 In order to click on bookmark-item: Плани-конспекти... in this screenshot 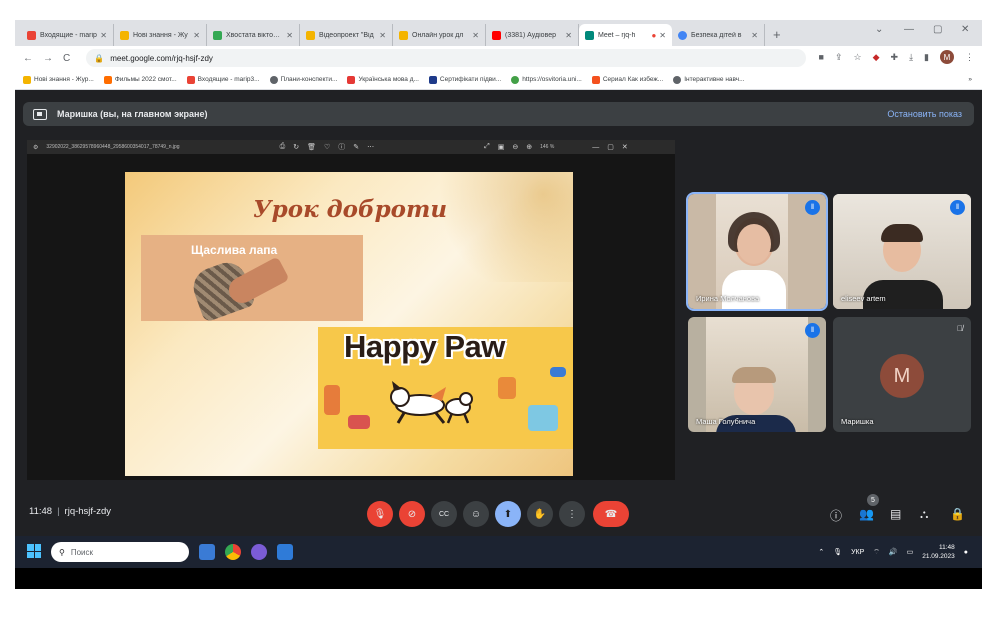, I will do `click(303, 79)`.